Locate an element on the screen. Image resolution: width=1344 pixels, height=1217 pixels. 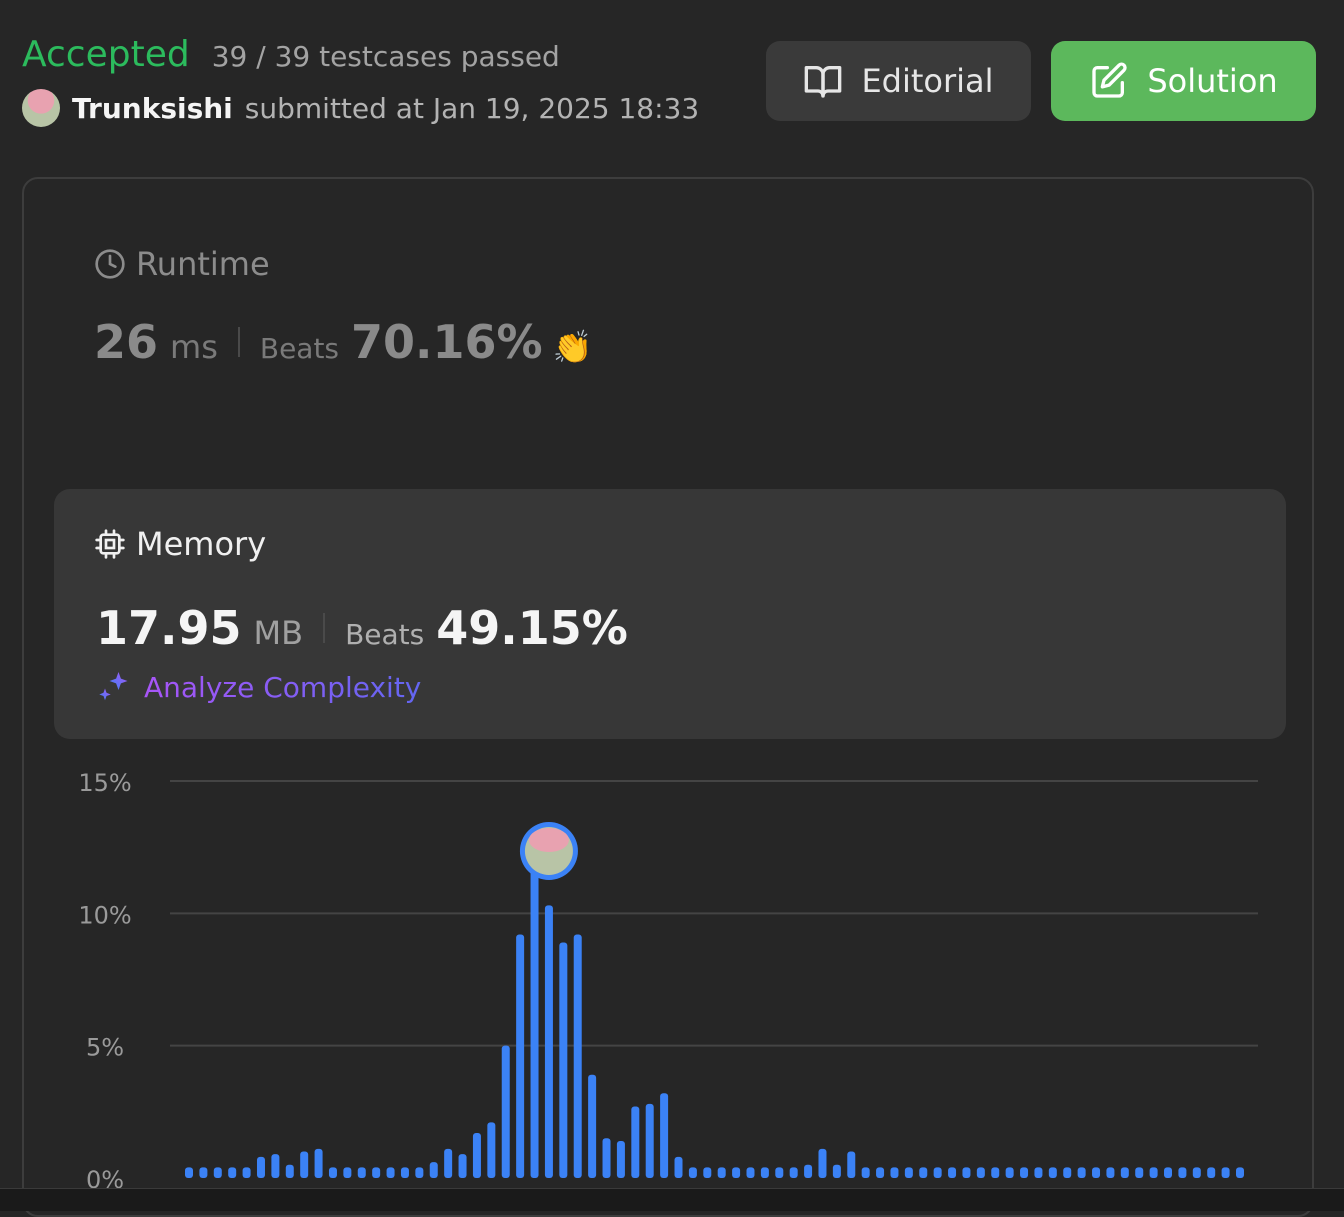
user-position-marker is located at coordinates (548, 851).